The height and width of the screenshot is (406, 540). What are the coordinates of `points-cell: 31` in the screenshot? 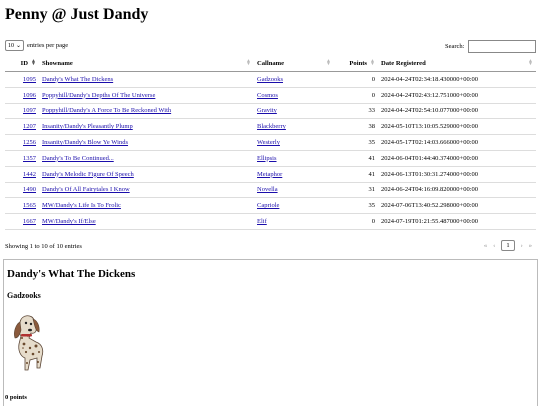 It's located at (356, 190).